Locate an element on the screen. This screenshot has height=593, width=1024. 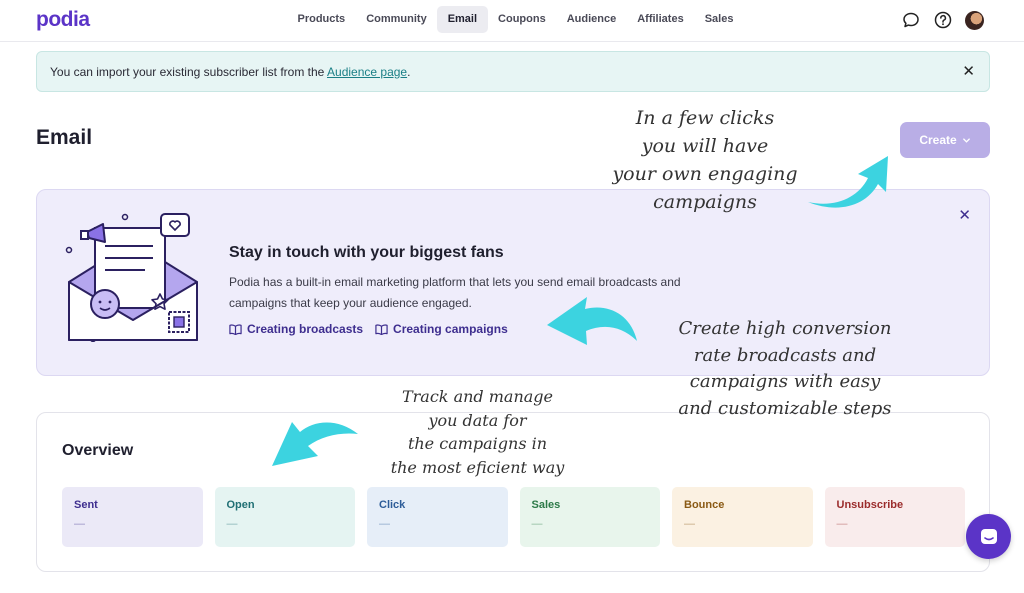
live-chat-button is located at coordinates (988, 536).